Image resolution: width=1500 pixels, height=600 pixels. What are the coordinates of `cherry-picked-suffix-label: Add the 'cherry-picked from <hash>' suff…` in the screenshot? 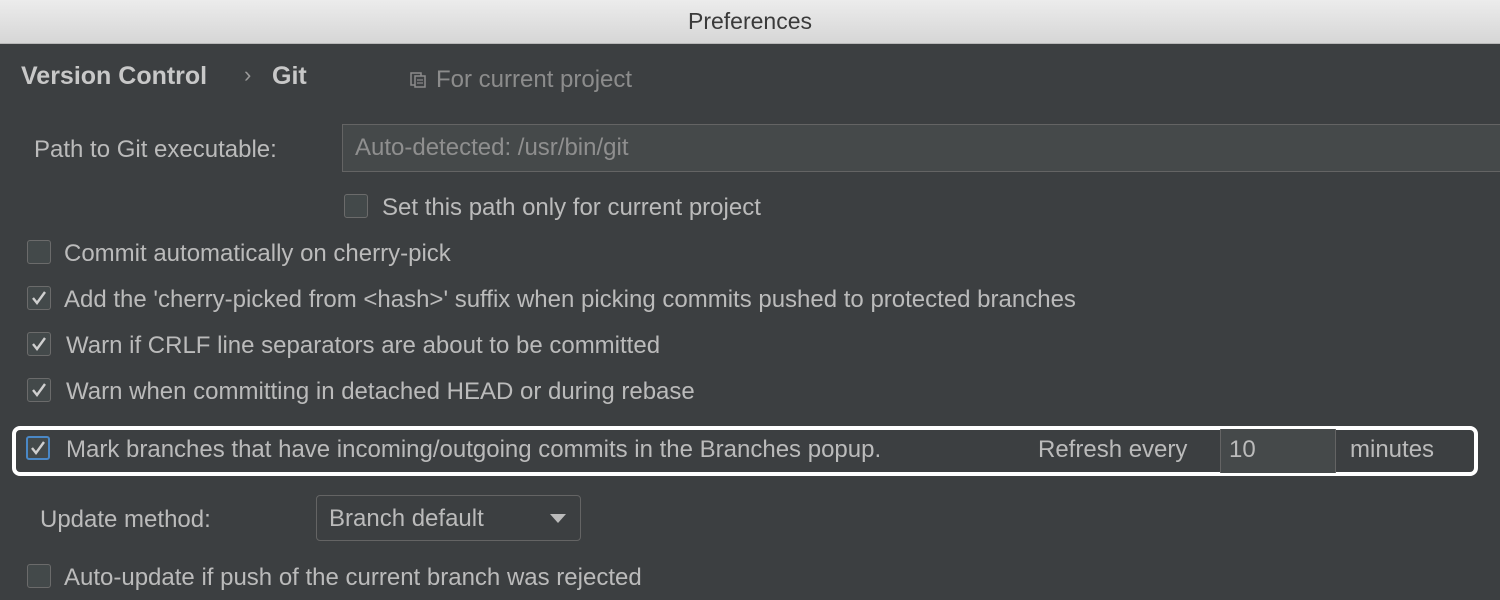 It's located at (570, 299).